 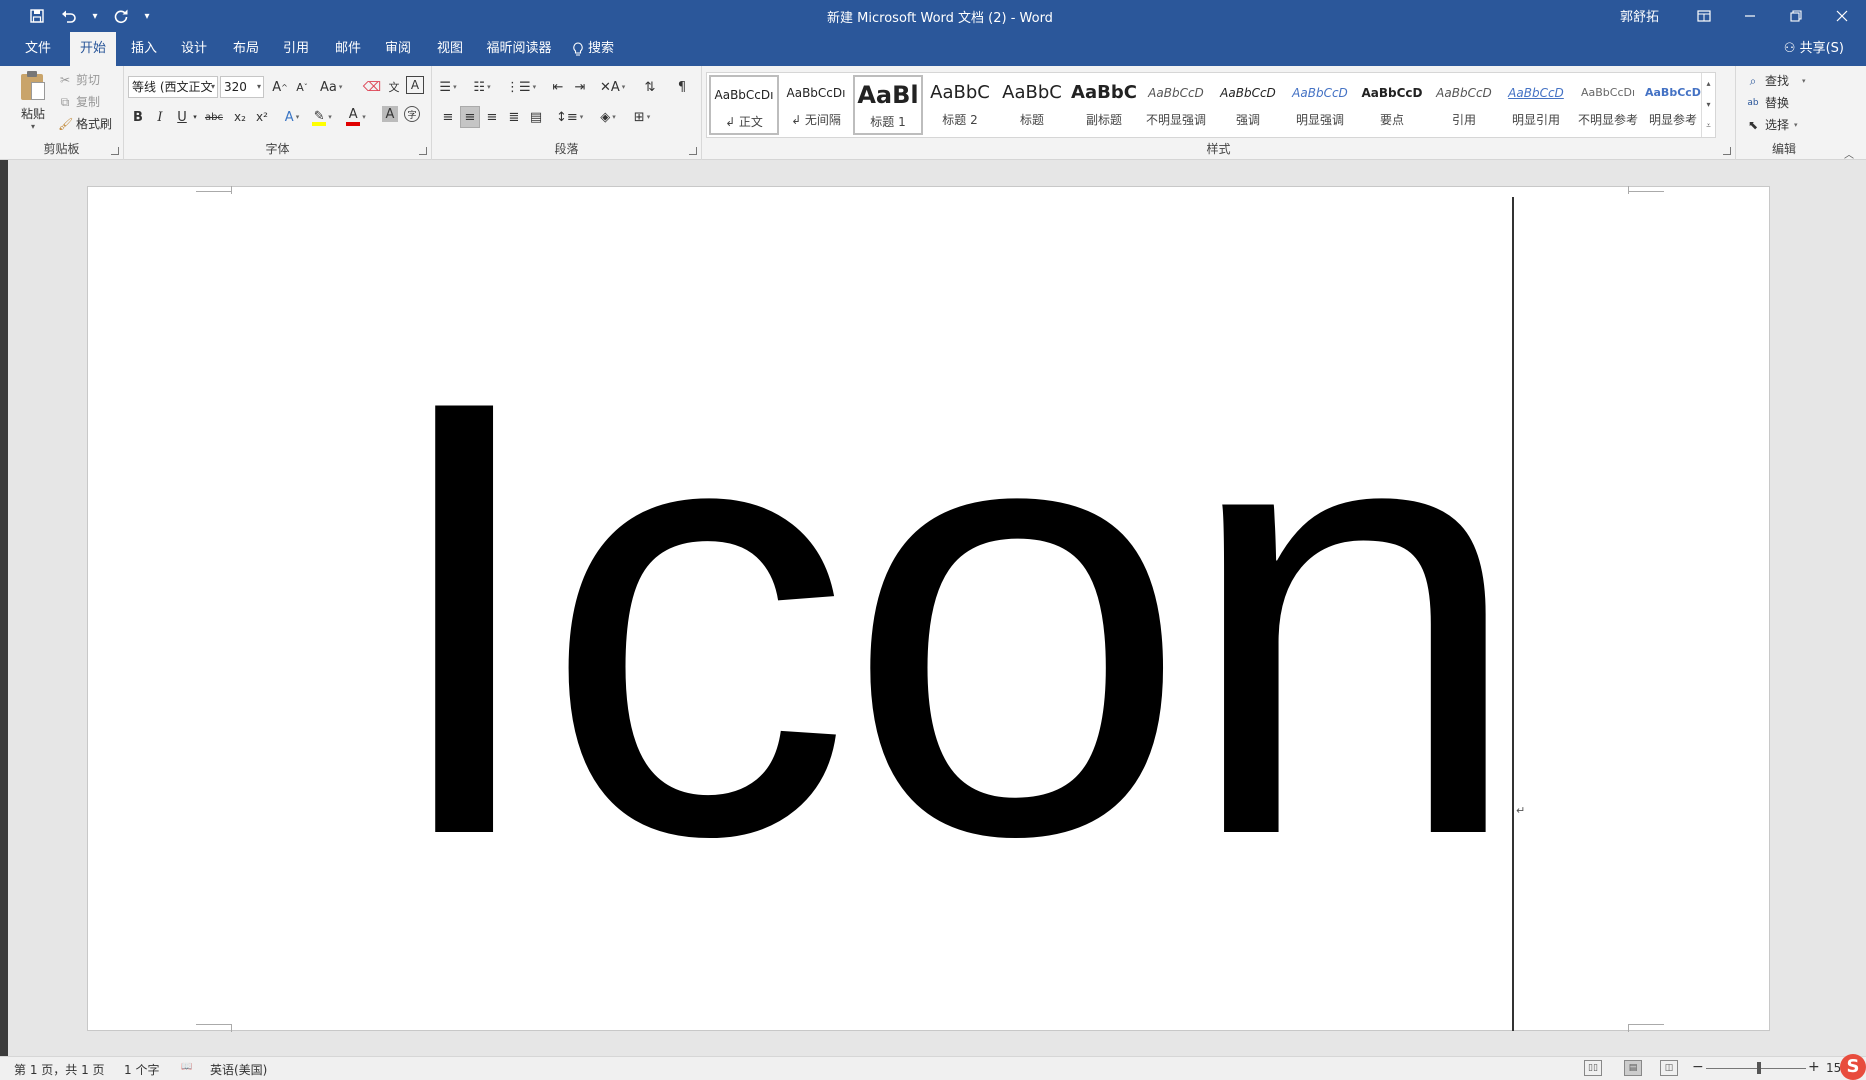 What do you see at coordinates (1464, 105) in the screenshot?
I see `style-quote: AaBbCcD 引用` at bounding box center [1464, 105].